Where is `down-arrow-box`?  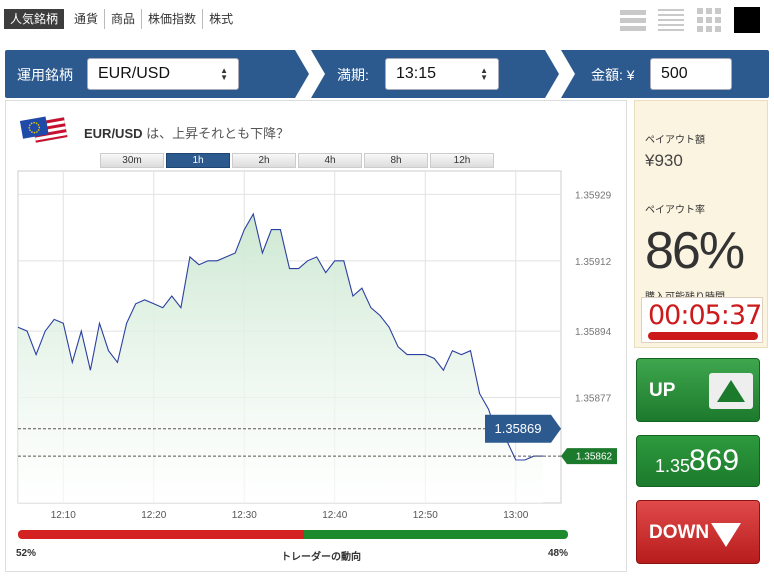
down-arrow-box is located at coordinates (727, 533).